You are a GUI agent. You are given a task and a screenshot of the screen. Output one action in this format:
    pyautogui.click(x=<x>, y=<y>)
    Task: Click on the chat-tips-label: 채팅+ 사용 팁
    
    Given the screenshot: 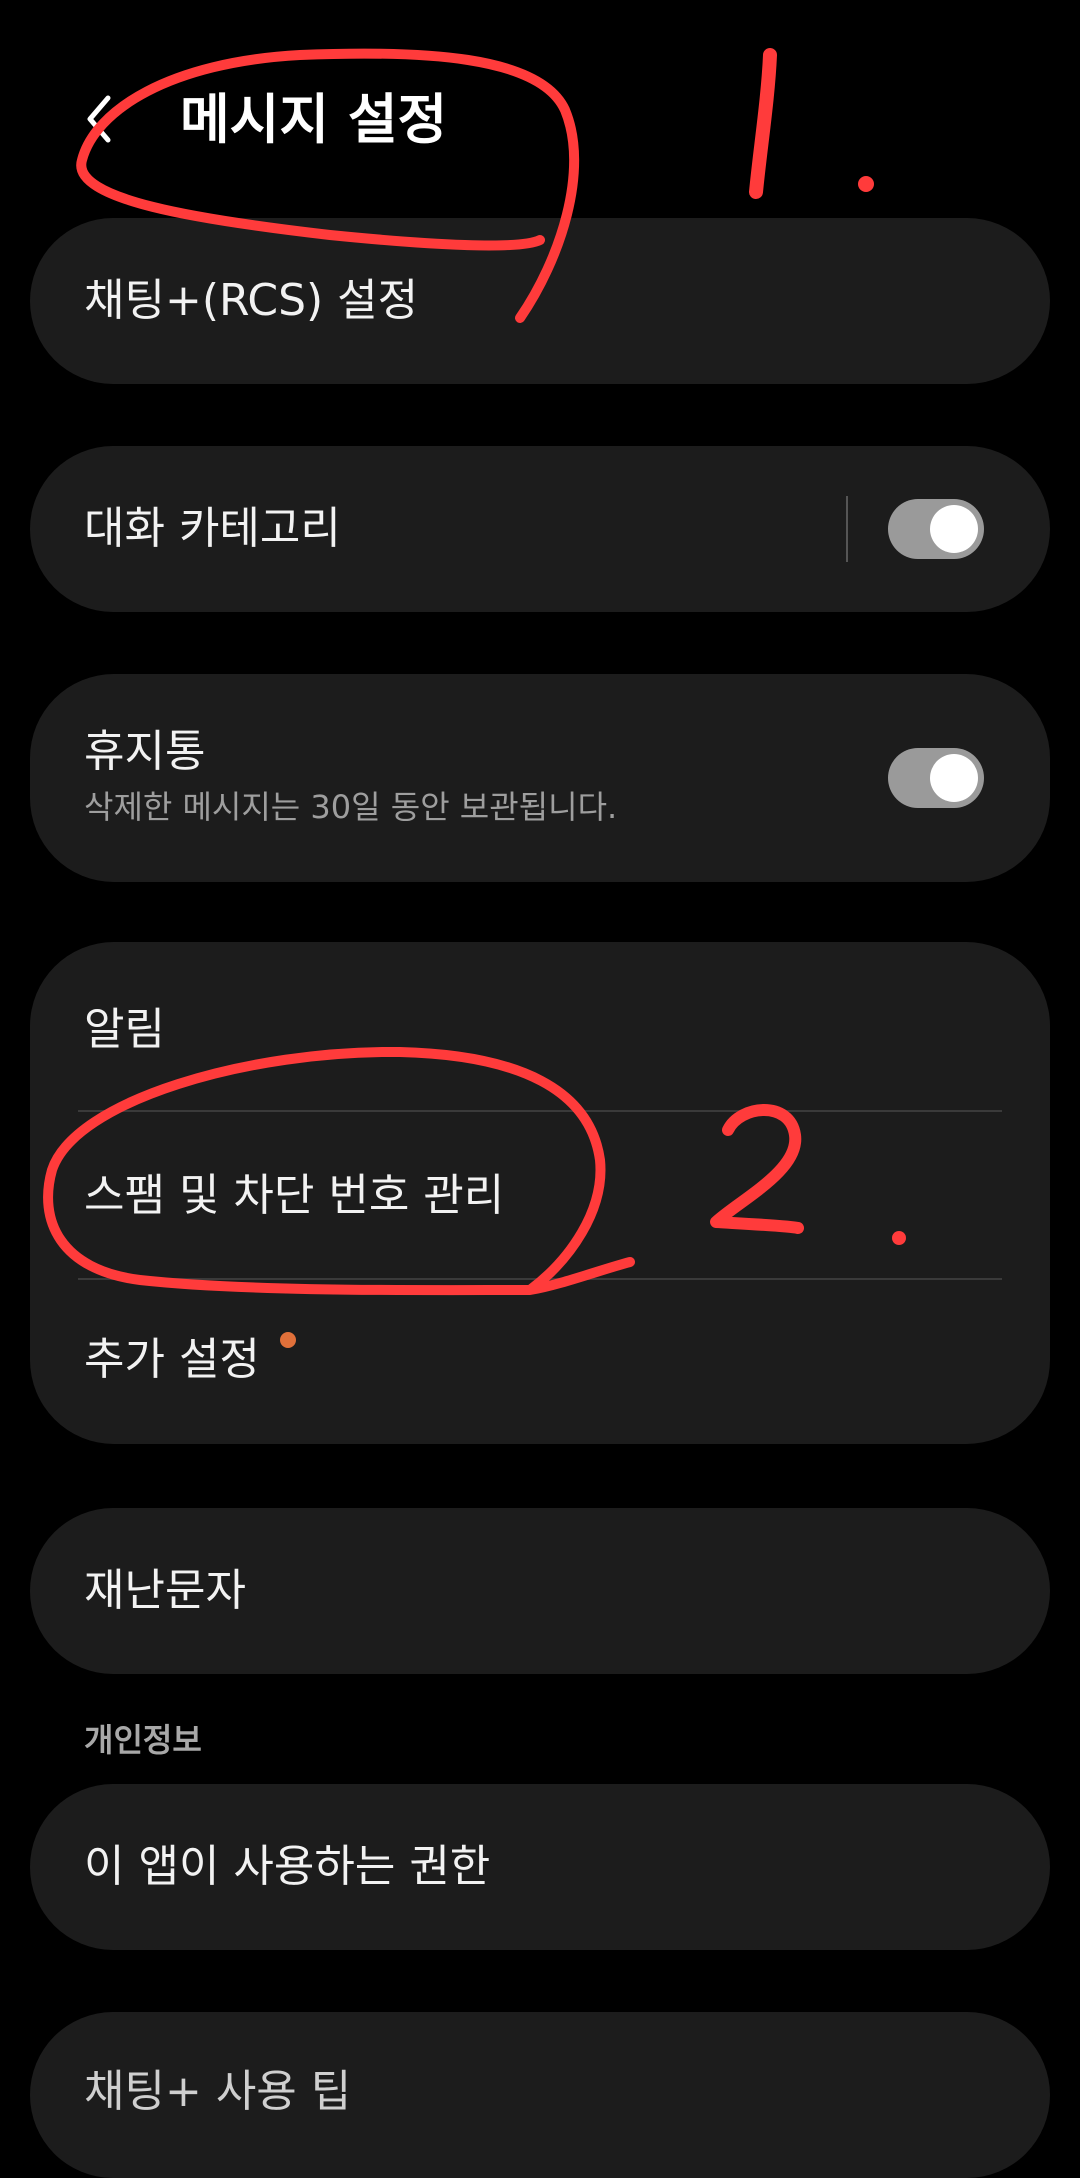 What is the action you would take?
    pyautogui.click(x=218, y=2091)
    